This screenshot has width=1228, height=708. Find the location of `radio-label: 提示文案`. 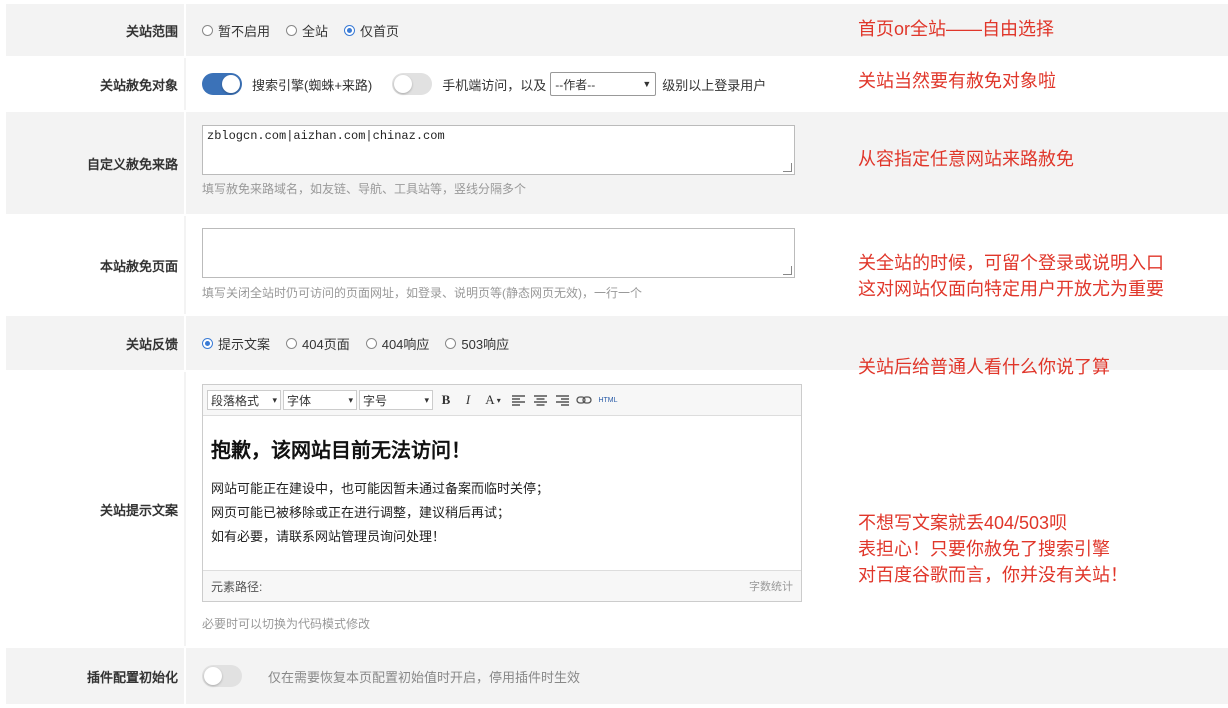

radio-label: 提示文案 is located at coordinates (244, 344).